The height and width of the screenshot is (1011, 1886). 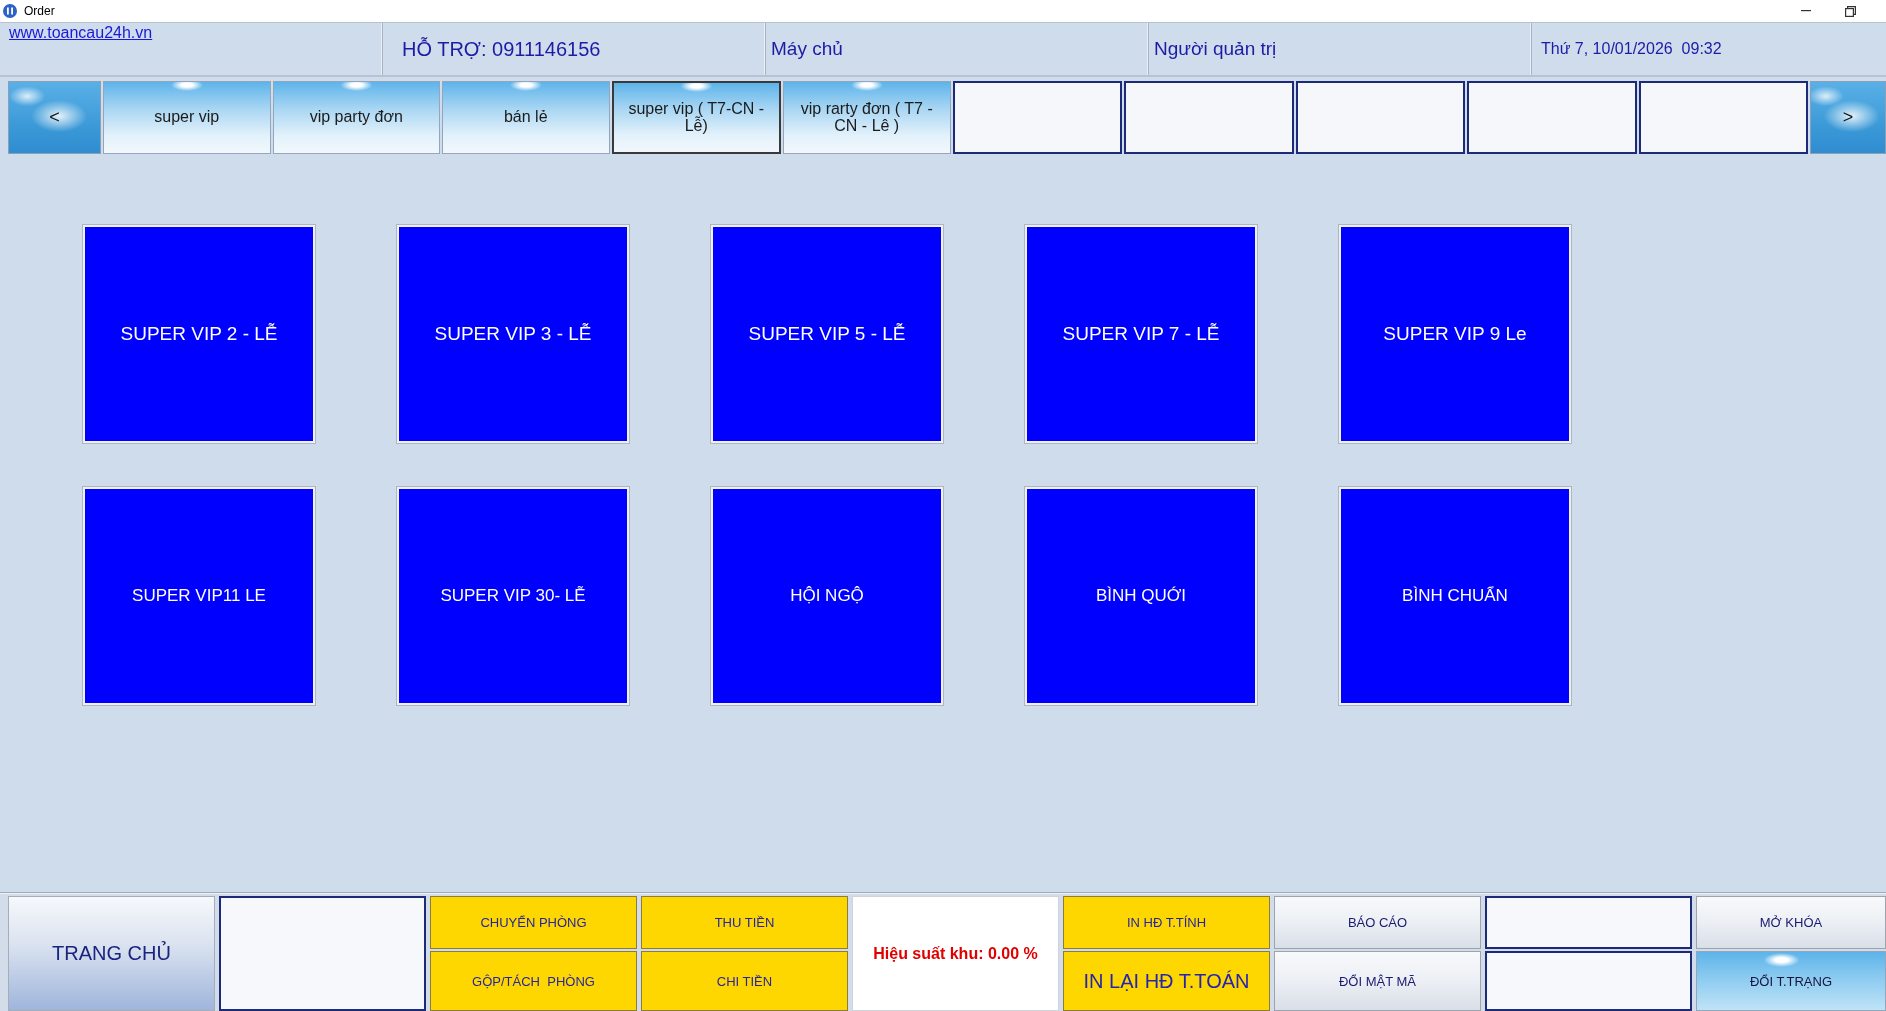 I want to click on room-tile: SUPER VIP 2 - LỄ, so click(x=199, y=334).